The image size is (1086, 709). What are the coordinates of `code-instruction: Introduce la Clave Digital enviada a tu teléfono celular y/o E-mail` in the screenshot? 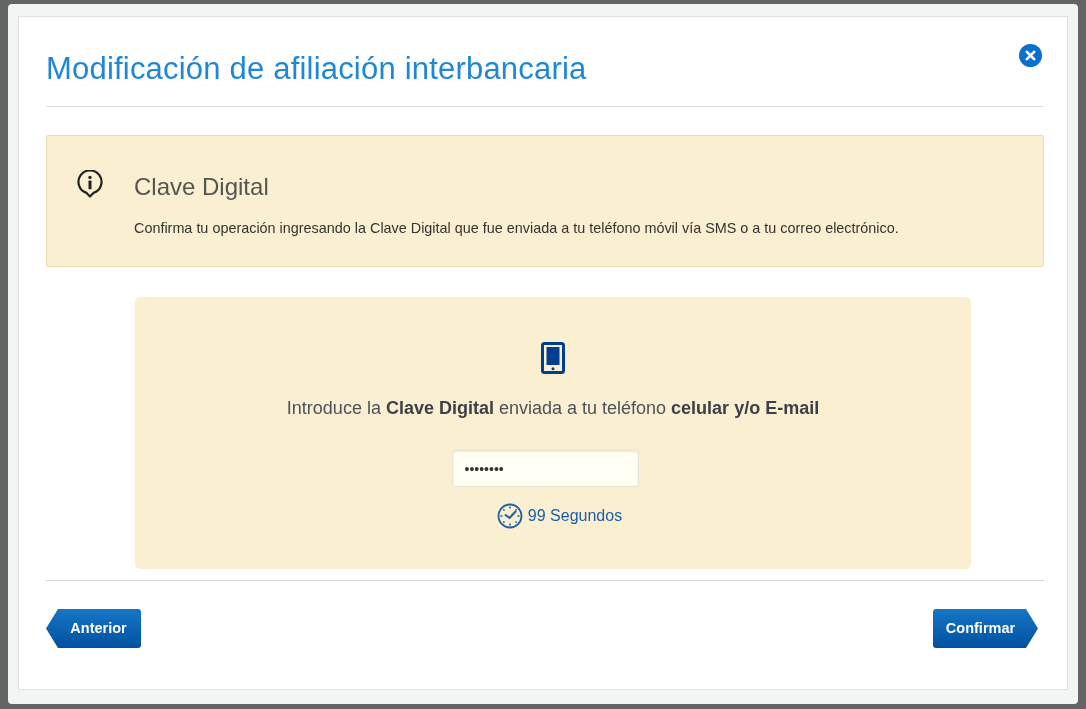 It's located at (553, 408).